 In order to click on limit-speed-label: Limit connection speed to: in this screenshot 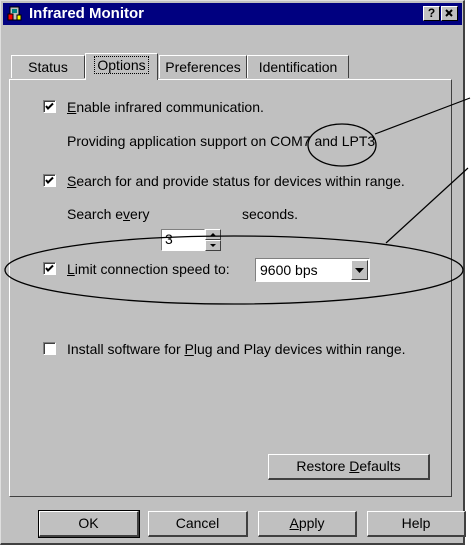, I will do `click(148, 269)`.